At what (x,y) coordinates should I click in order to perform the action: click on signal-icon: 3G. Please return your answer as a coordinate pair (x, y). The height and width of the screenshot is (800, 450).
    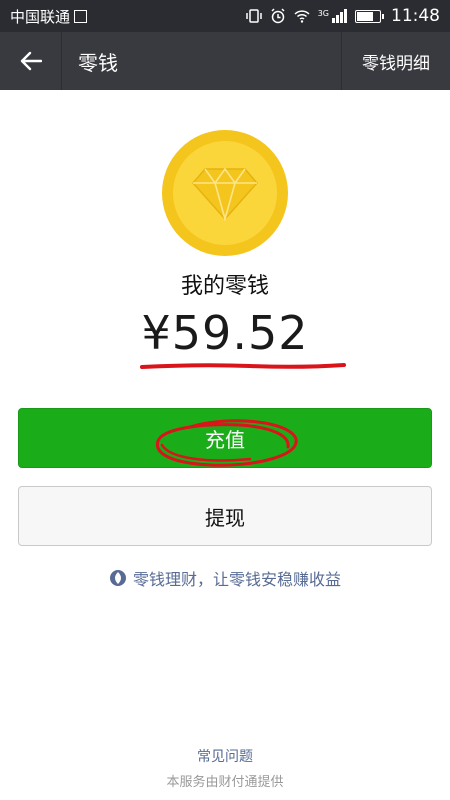
    Looking at the image, I should click on (332, 16).